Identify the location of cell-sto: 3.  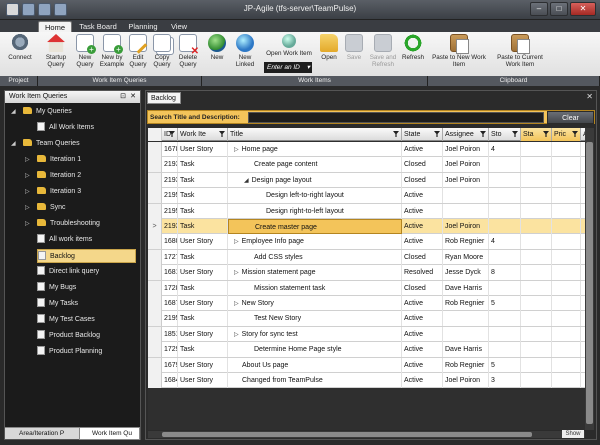
(505, 380).